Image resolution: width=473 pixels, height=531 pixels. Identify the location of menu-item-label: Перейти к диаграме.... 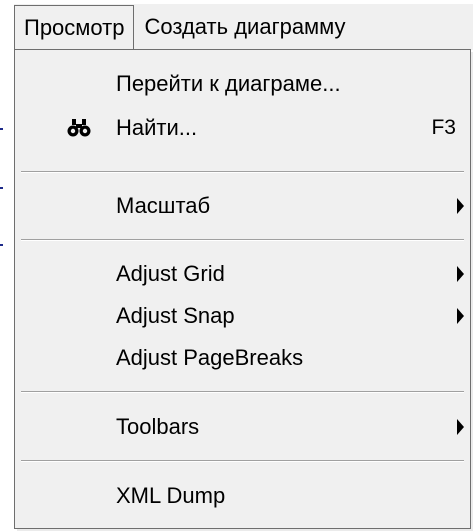
(228, 83).